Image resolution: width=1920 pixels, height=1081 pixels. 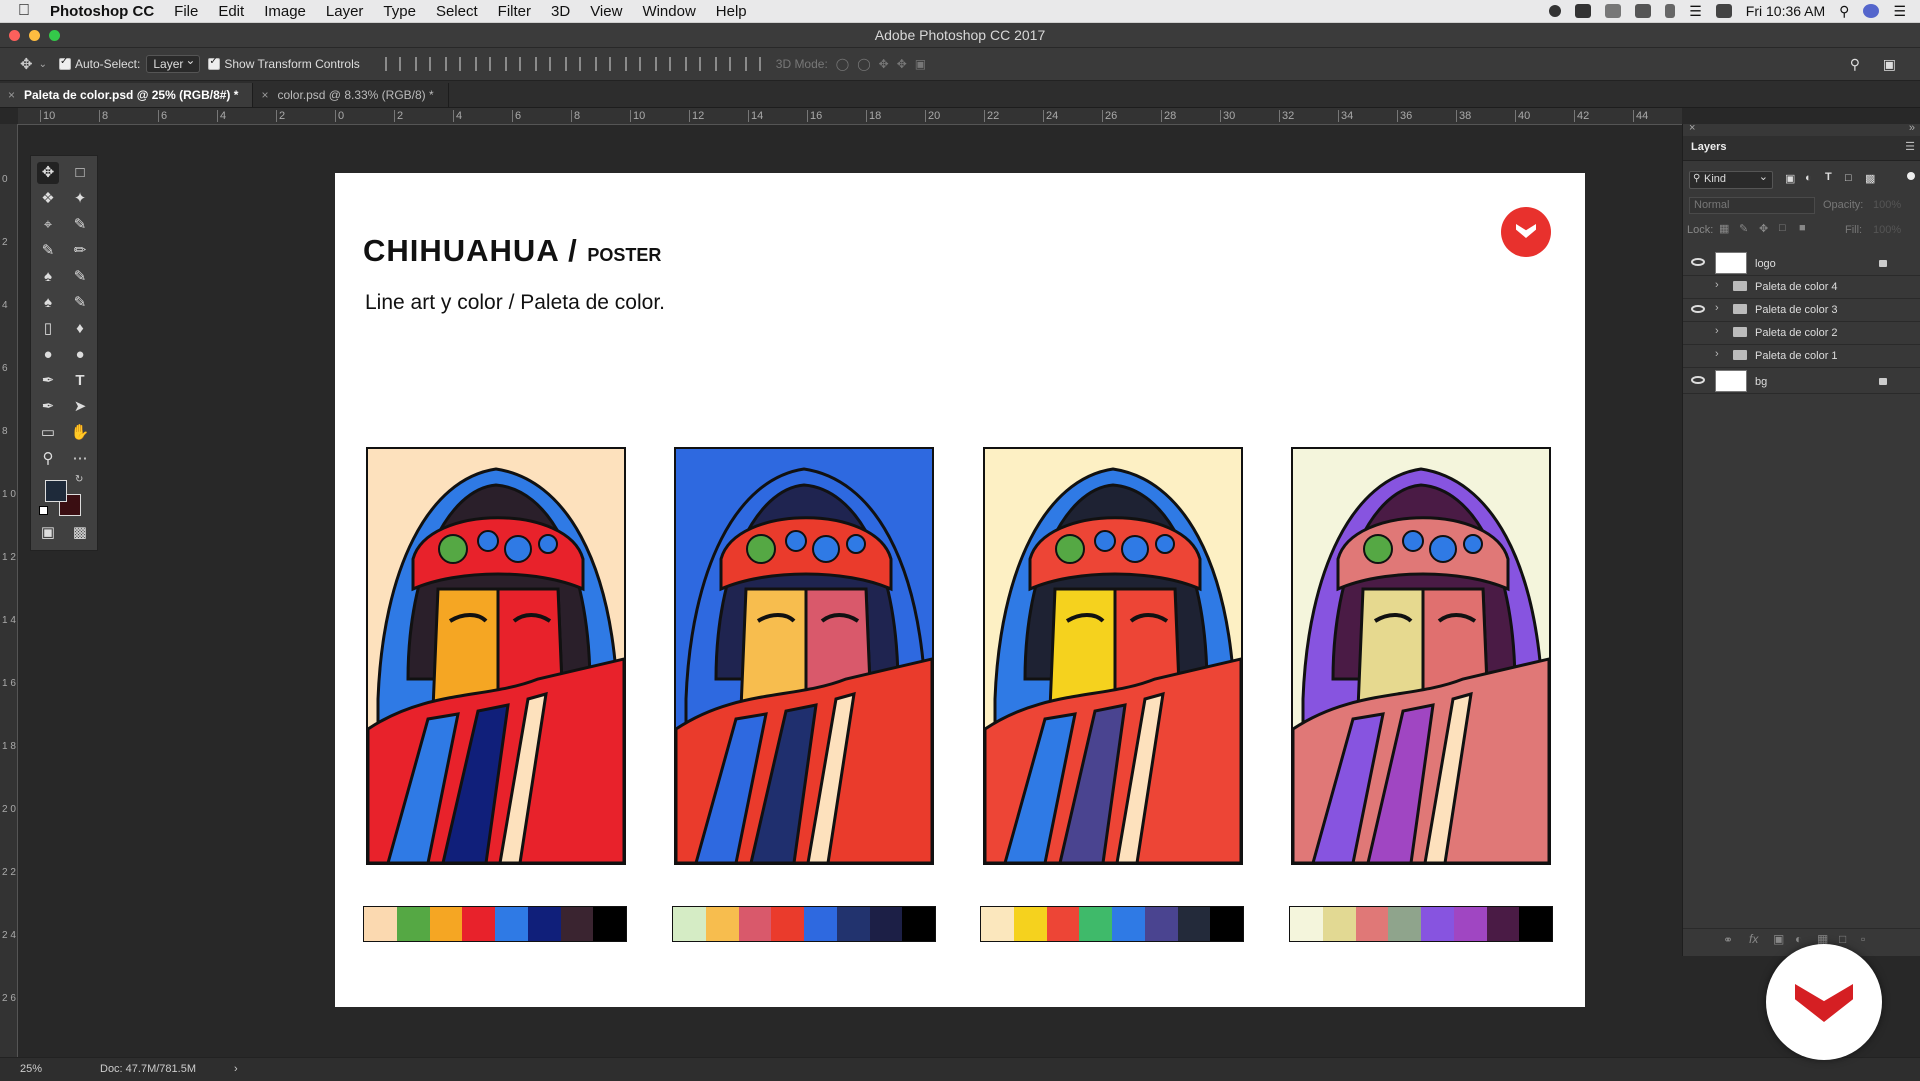 What do you see at coordinates (80, 199) in the screenshot?
I see `magic-wand-tool-icon: ✦` at bounding box center [80, 199].